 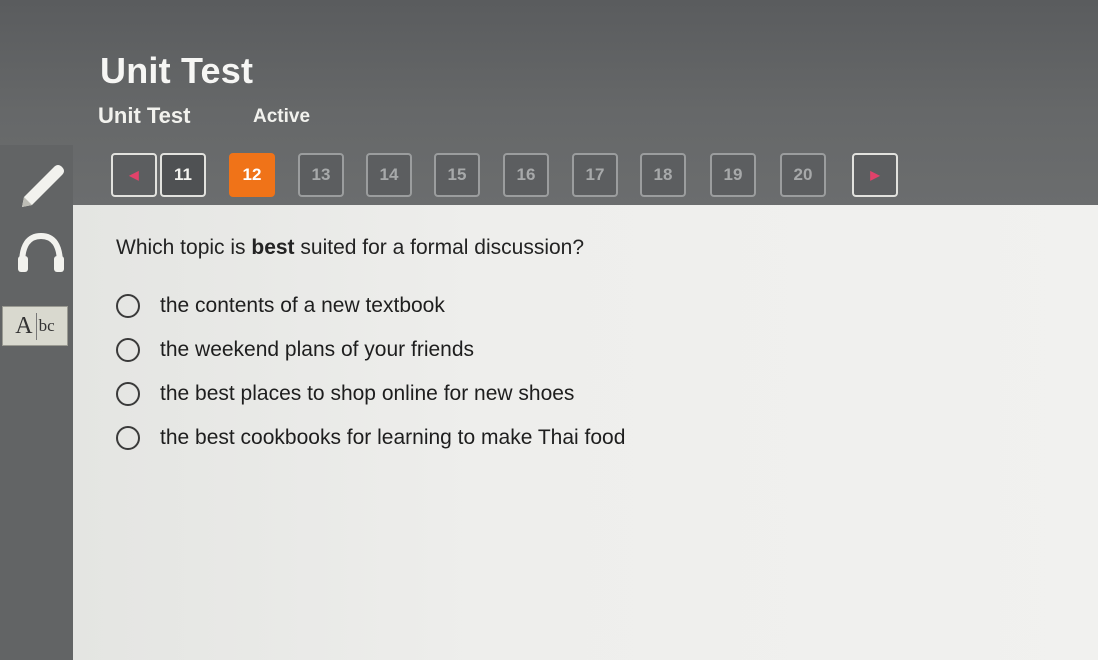 I want to click on question-pager: ◀ 11 12 13 14 15 16 17 18 19 20 ▶, so click(x=549, y=175).